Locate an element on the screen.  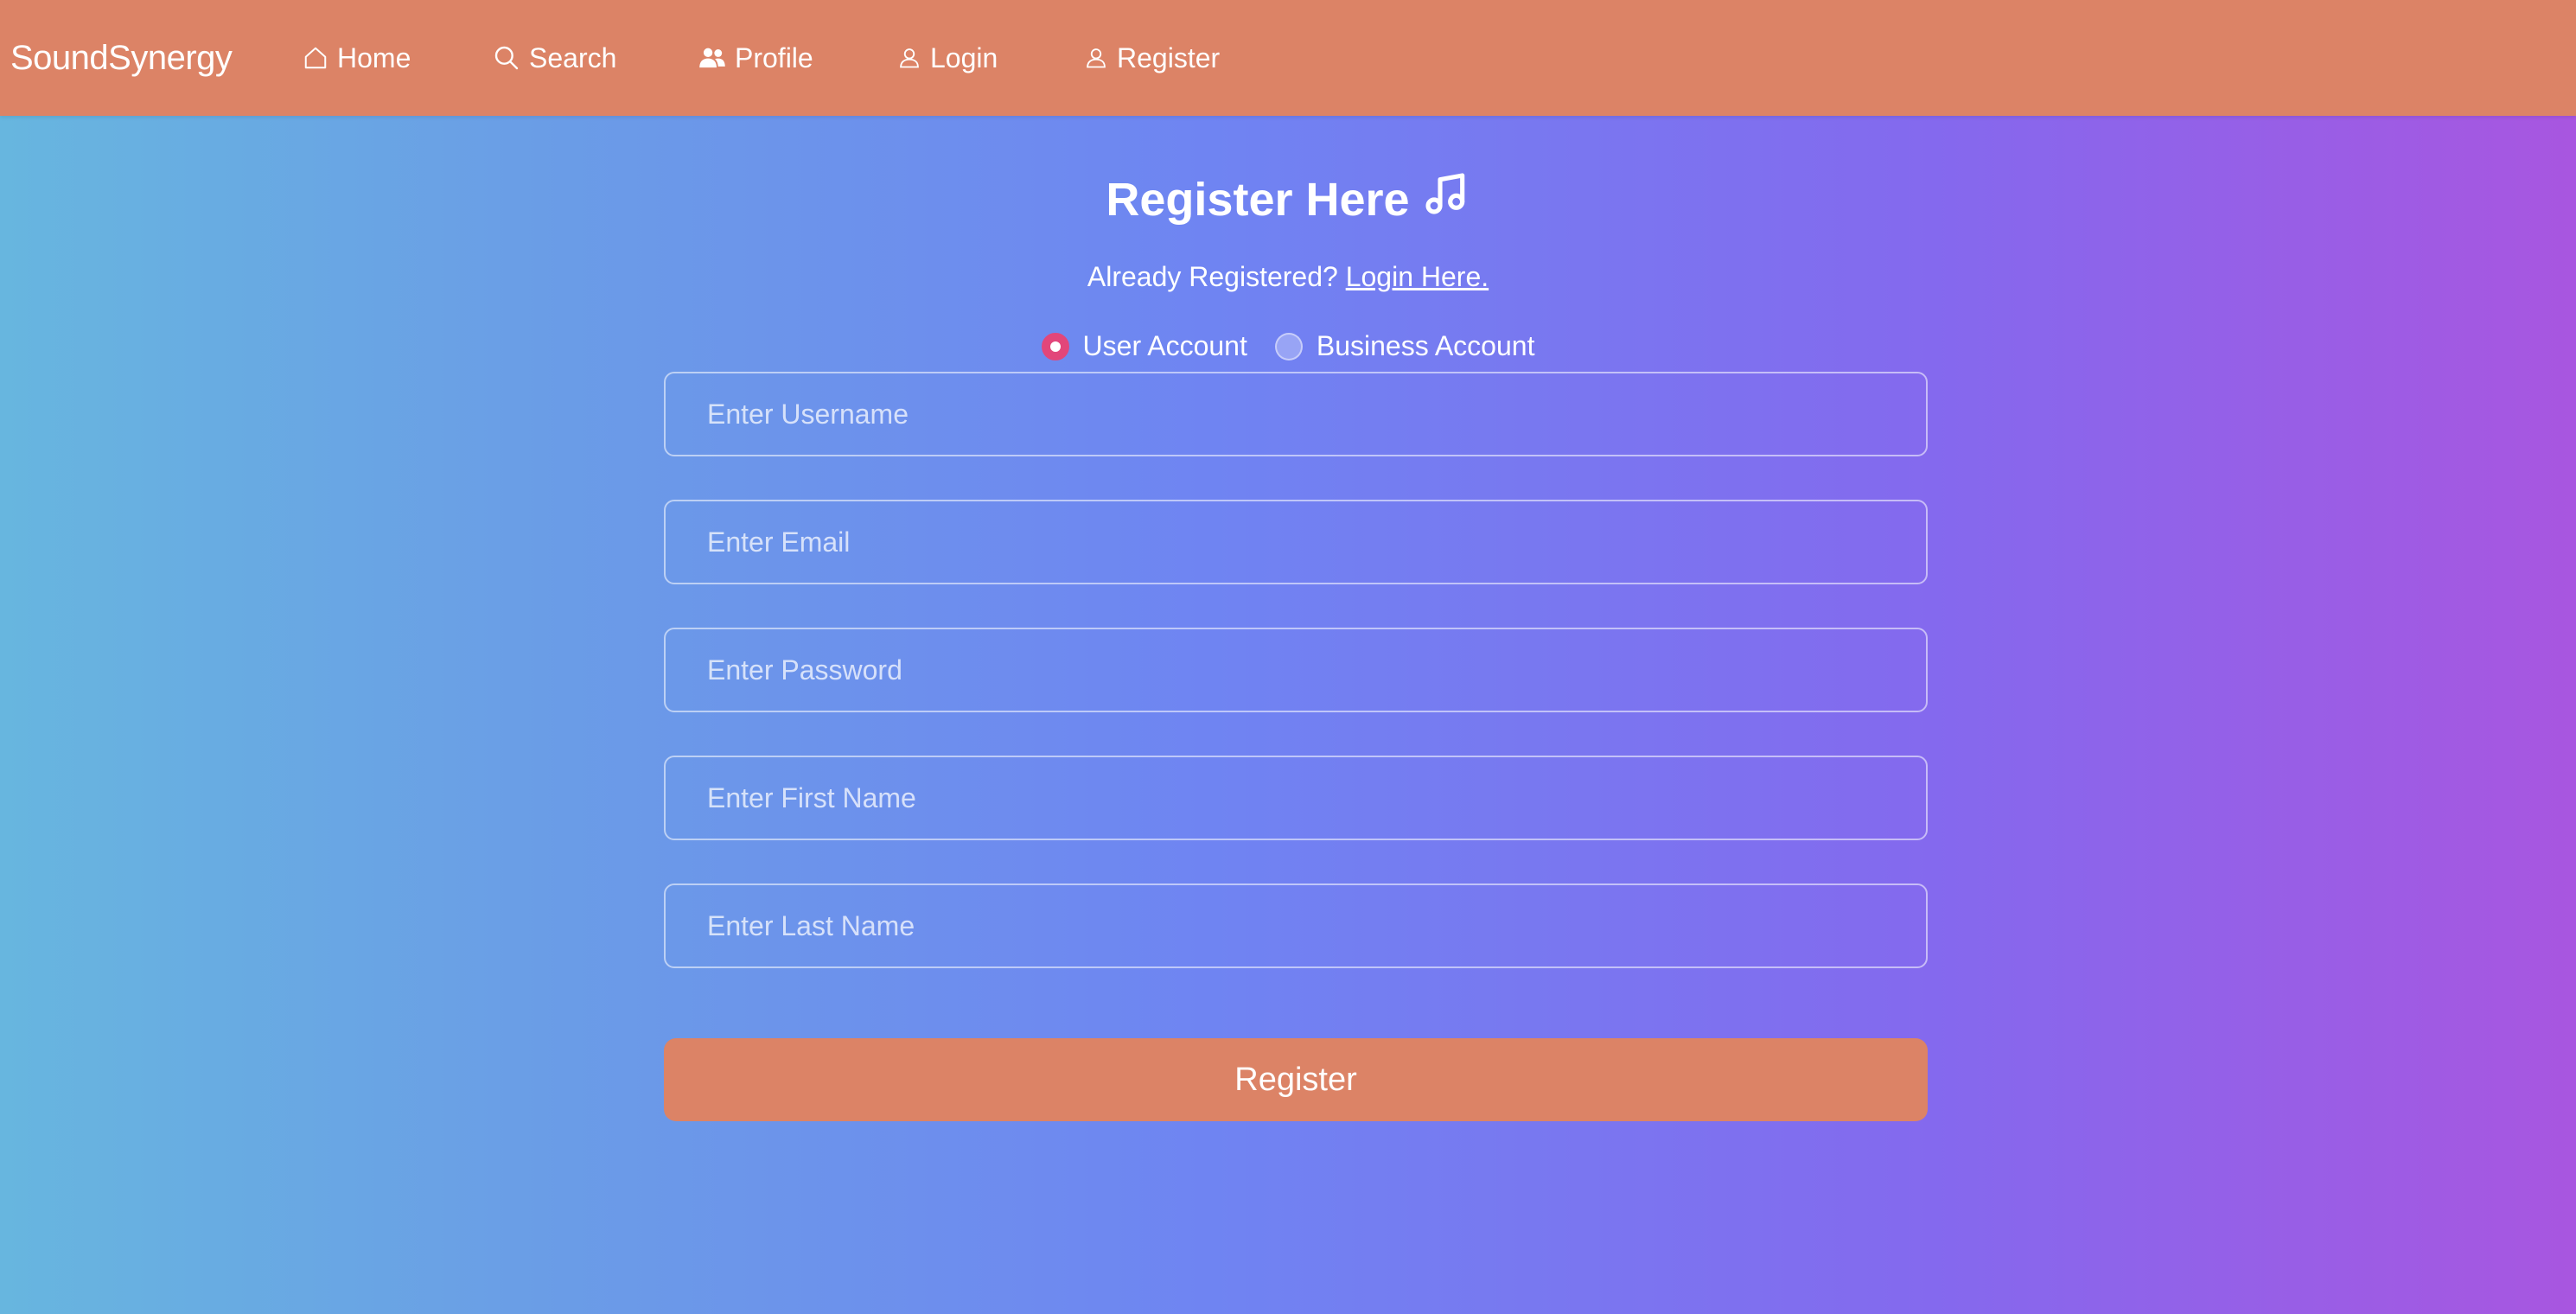
radio-business-account: Business Account is located at coordinates (1404, 346).